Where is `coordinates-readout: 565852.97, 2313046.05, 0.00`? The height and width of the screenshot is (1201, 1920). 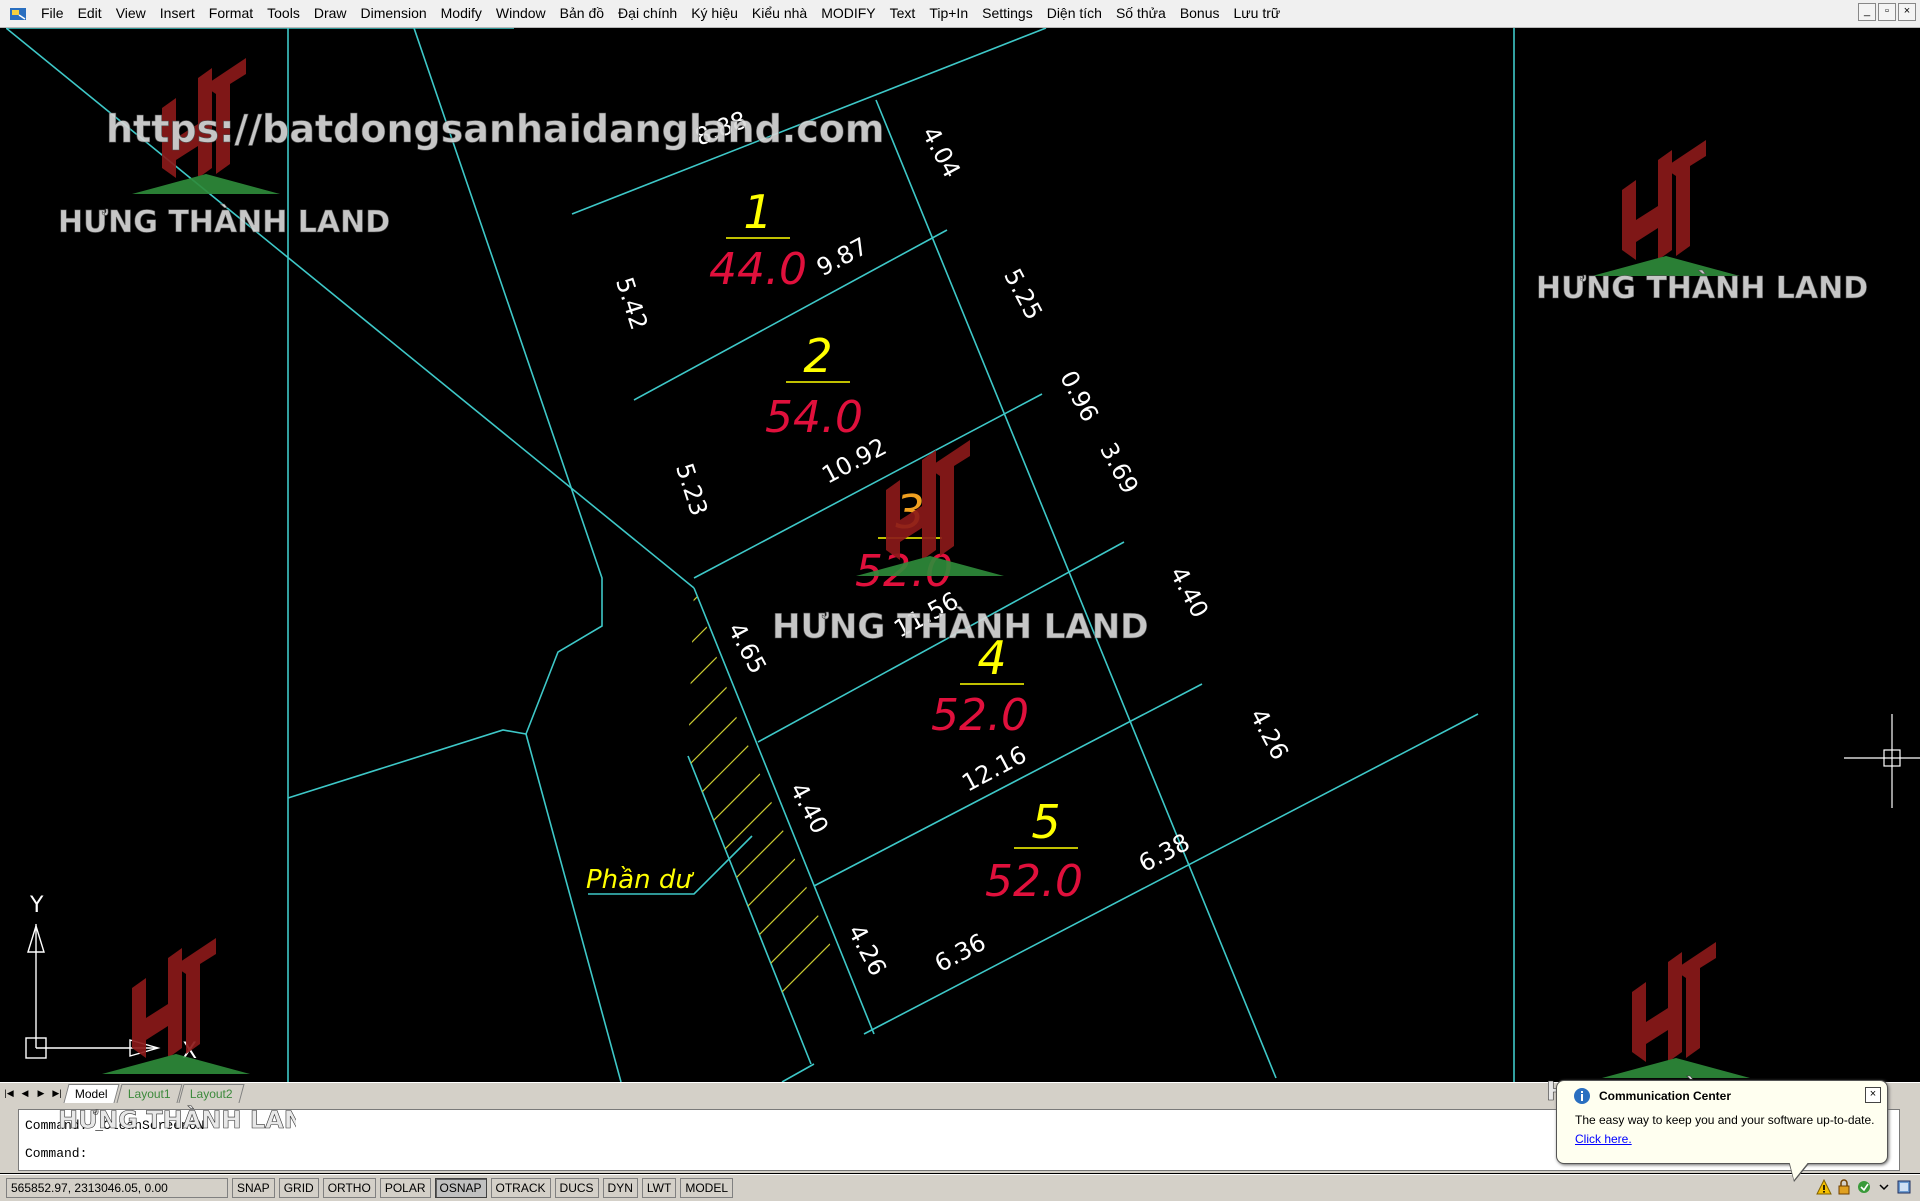 coordinates-readout: 565852.97, 2313046.05, 0.00 is located at coordinates (117, 1188).